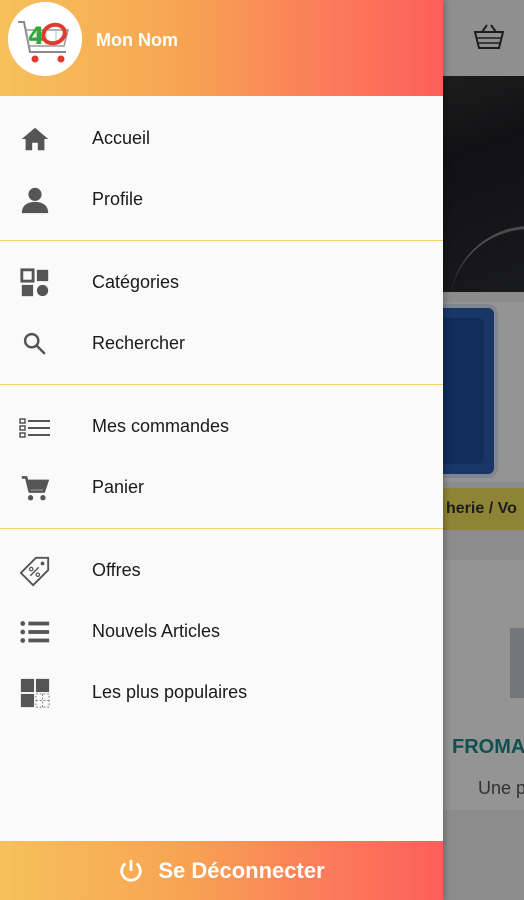 The width and height of the screenshot is (524, 900). Describe the element at coordinates (116, 570) in the screenshot. I see `menu-item-label: Offres` at that location.